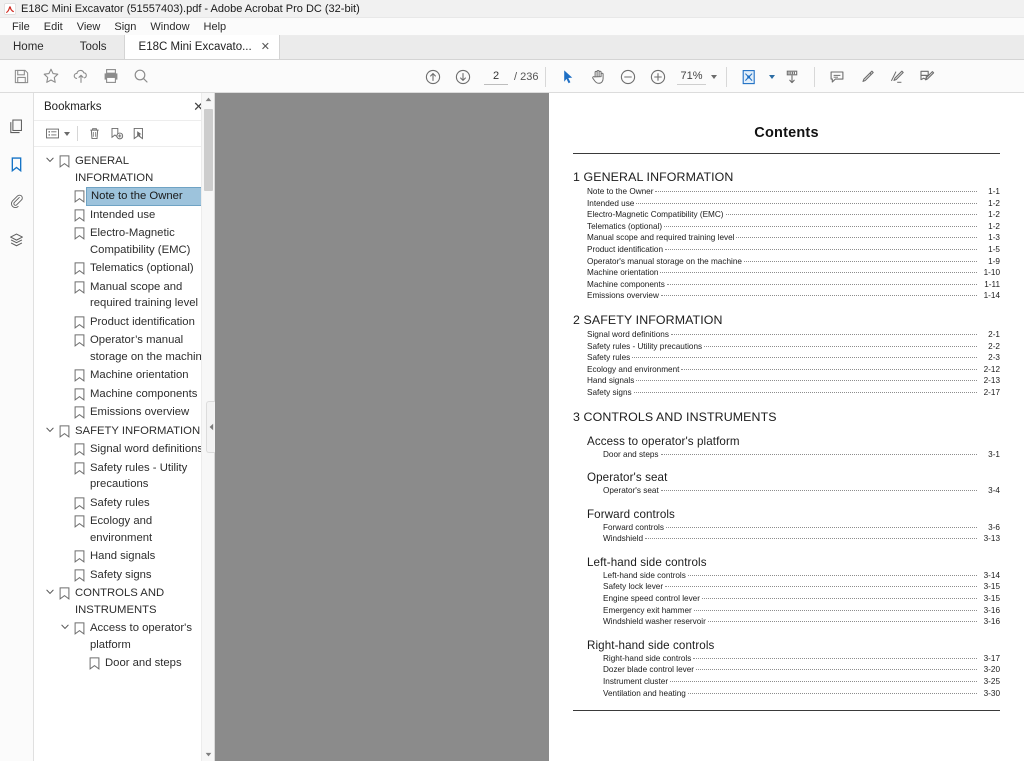 The width and height of the screenshot is (1024, 761). I want to click on page-number-input, so click(496, 76).